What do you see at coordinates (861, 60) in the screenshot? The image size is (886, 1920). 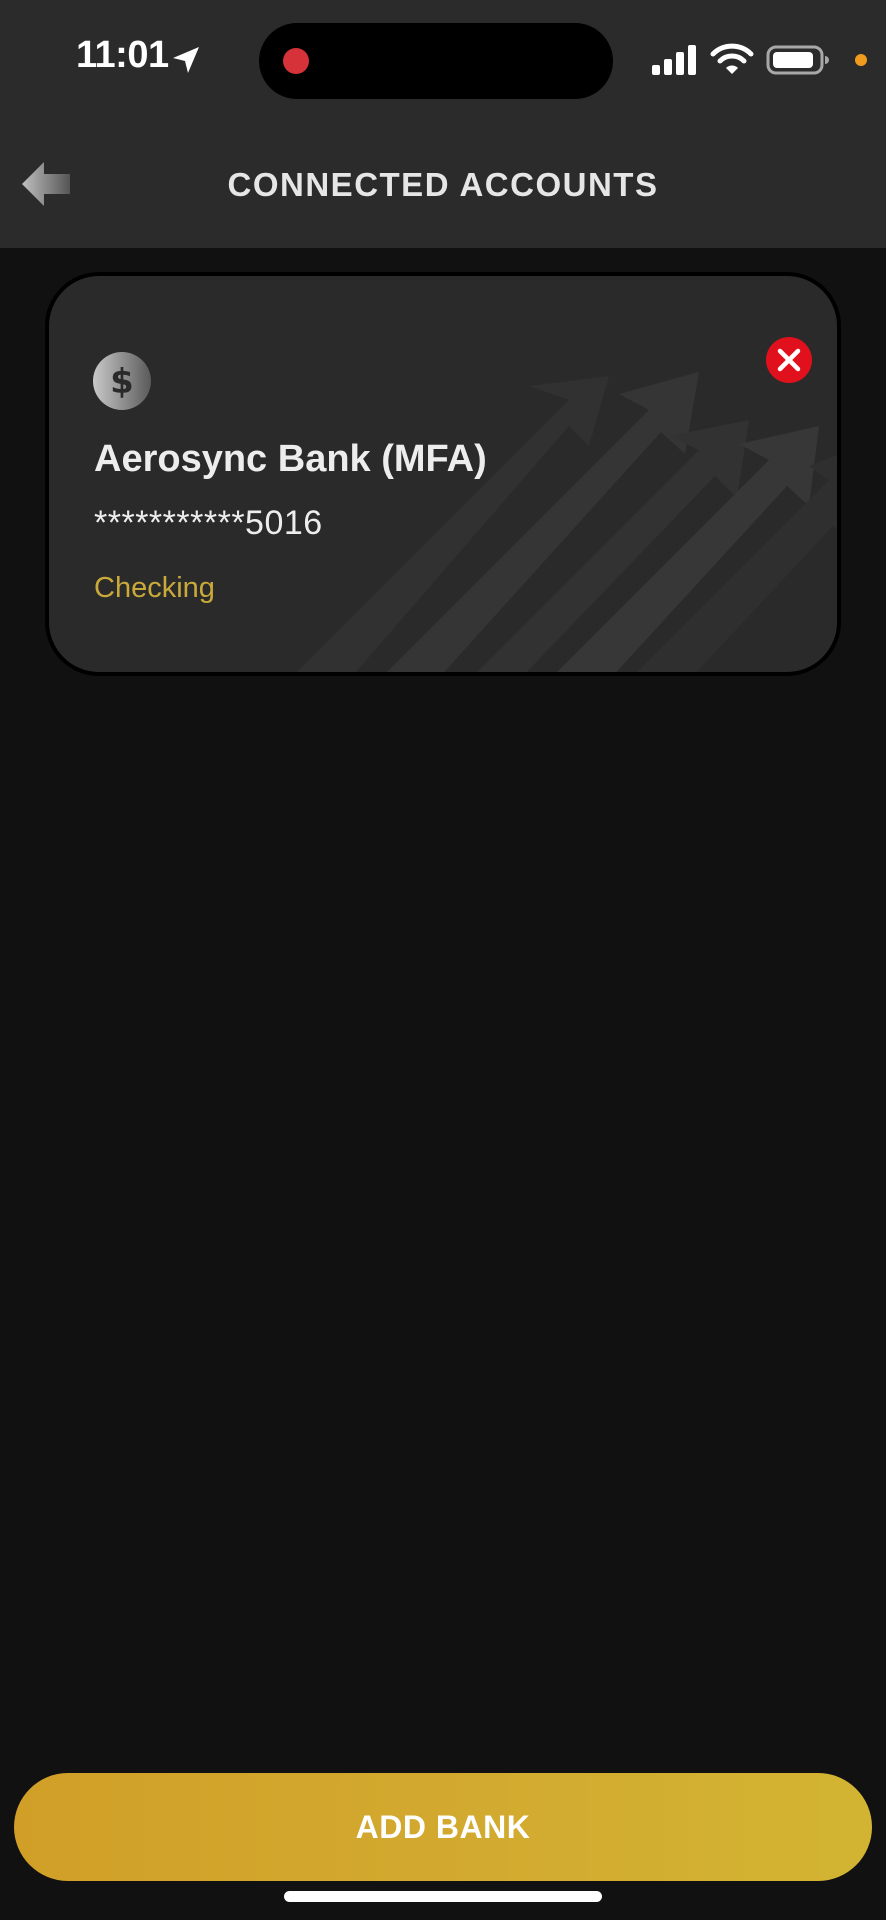 I see `privacy-indicator` at bounding box center [861, 60].